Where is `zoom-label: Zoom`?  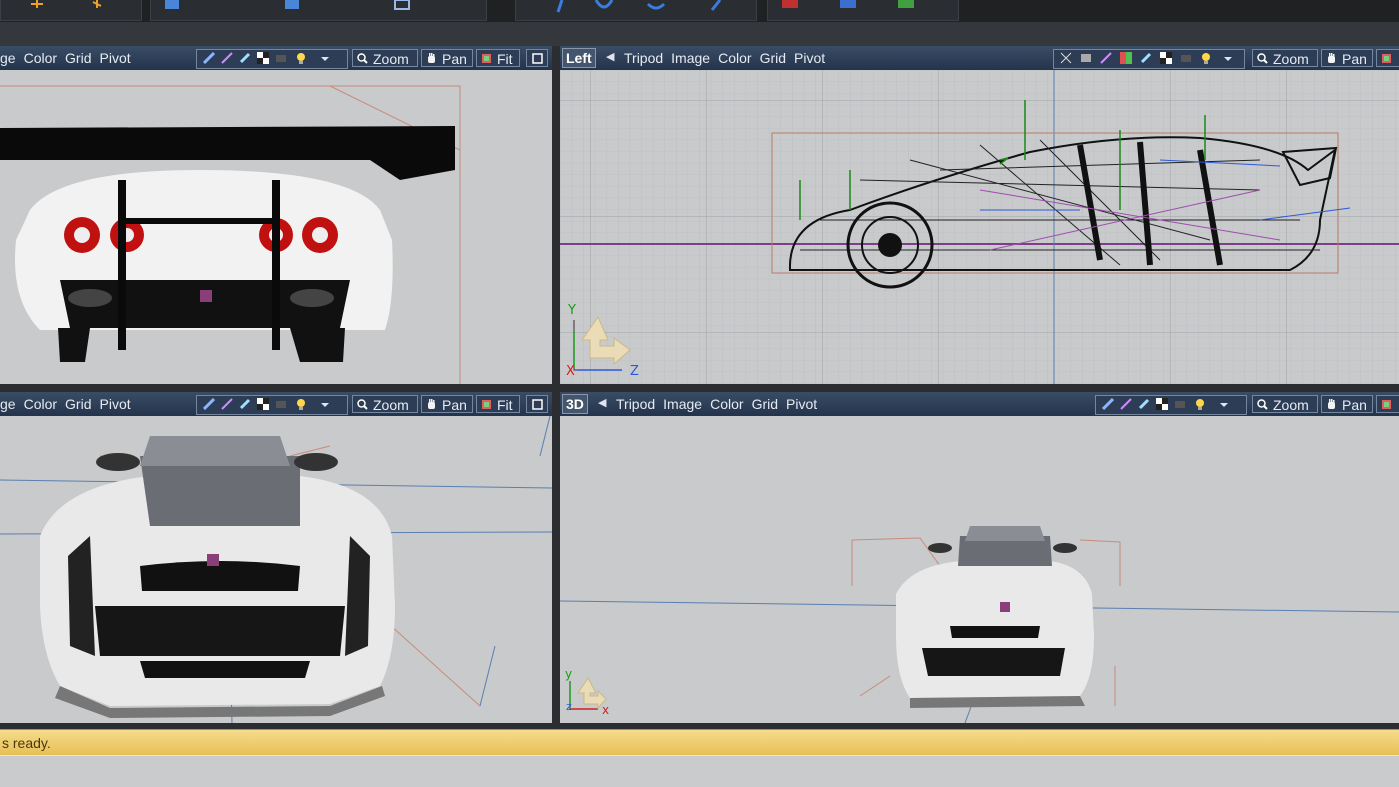 zoom-label: Zoom is located at coordinates (1291, 405).